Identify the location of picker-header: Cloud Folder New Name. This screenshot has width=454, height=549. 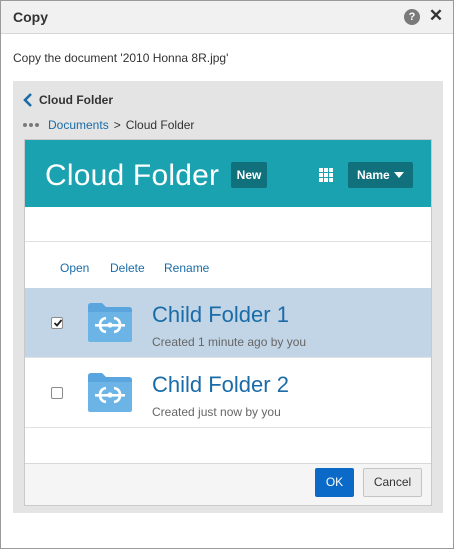
(228, 173).